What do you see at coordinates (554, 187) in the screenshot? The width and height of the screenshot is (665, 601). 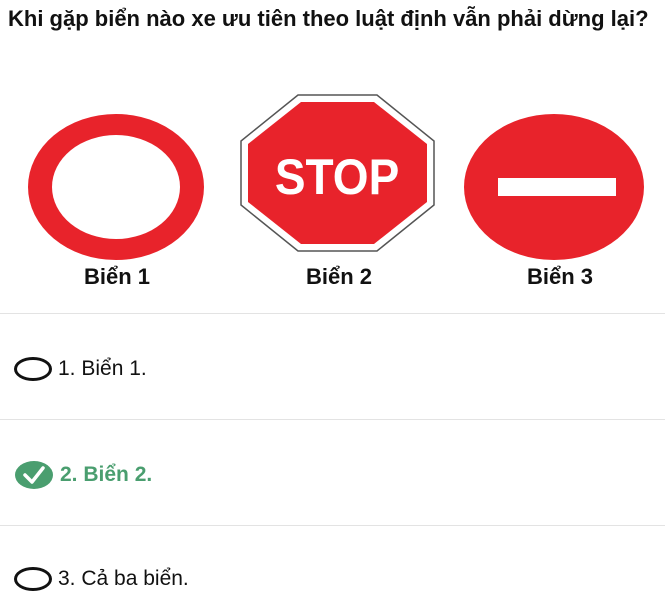 I see `no-entry-sign-icon` at bounding box center [554, 187].